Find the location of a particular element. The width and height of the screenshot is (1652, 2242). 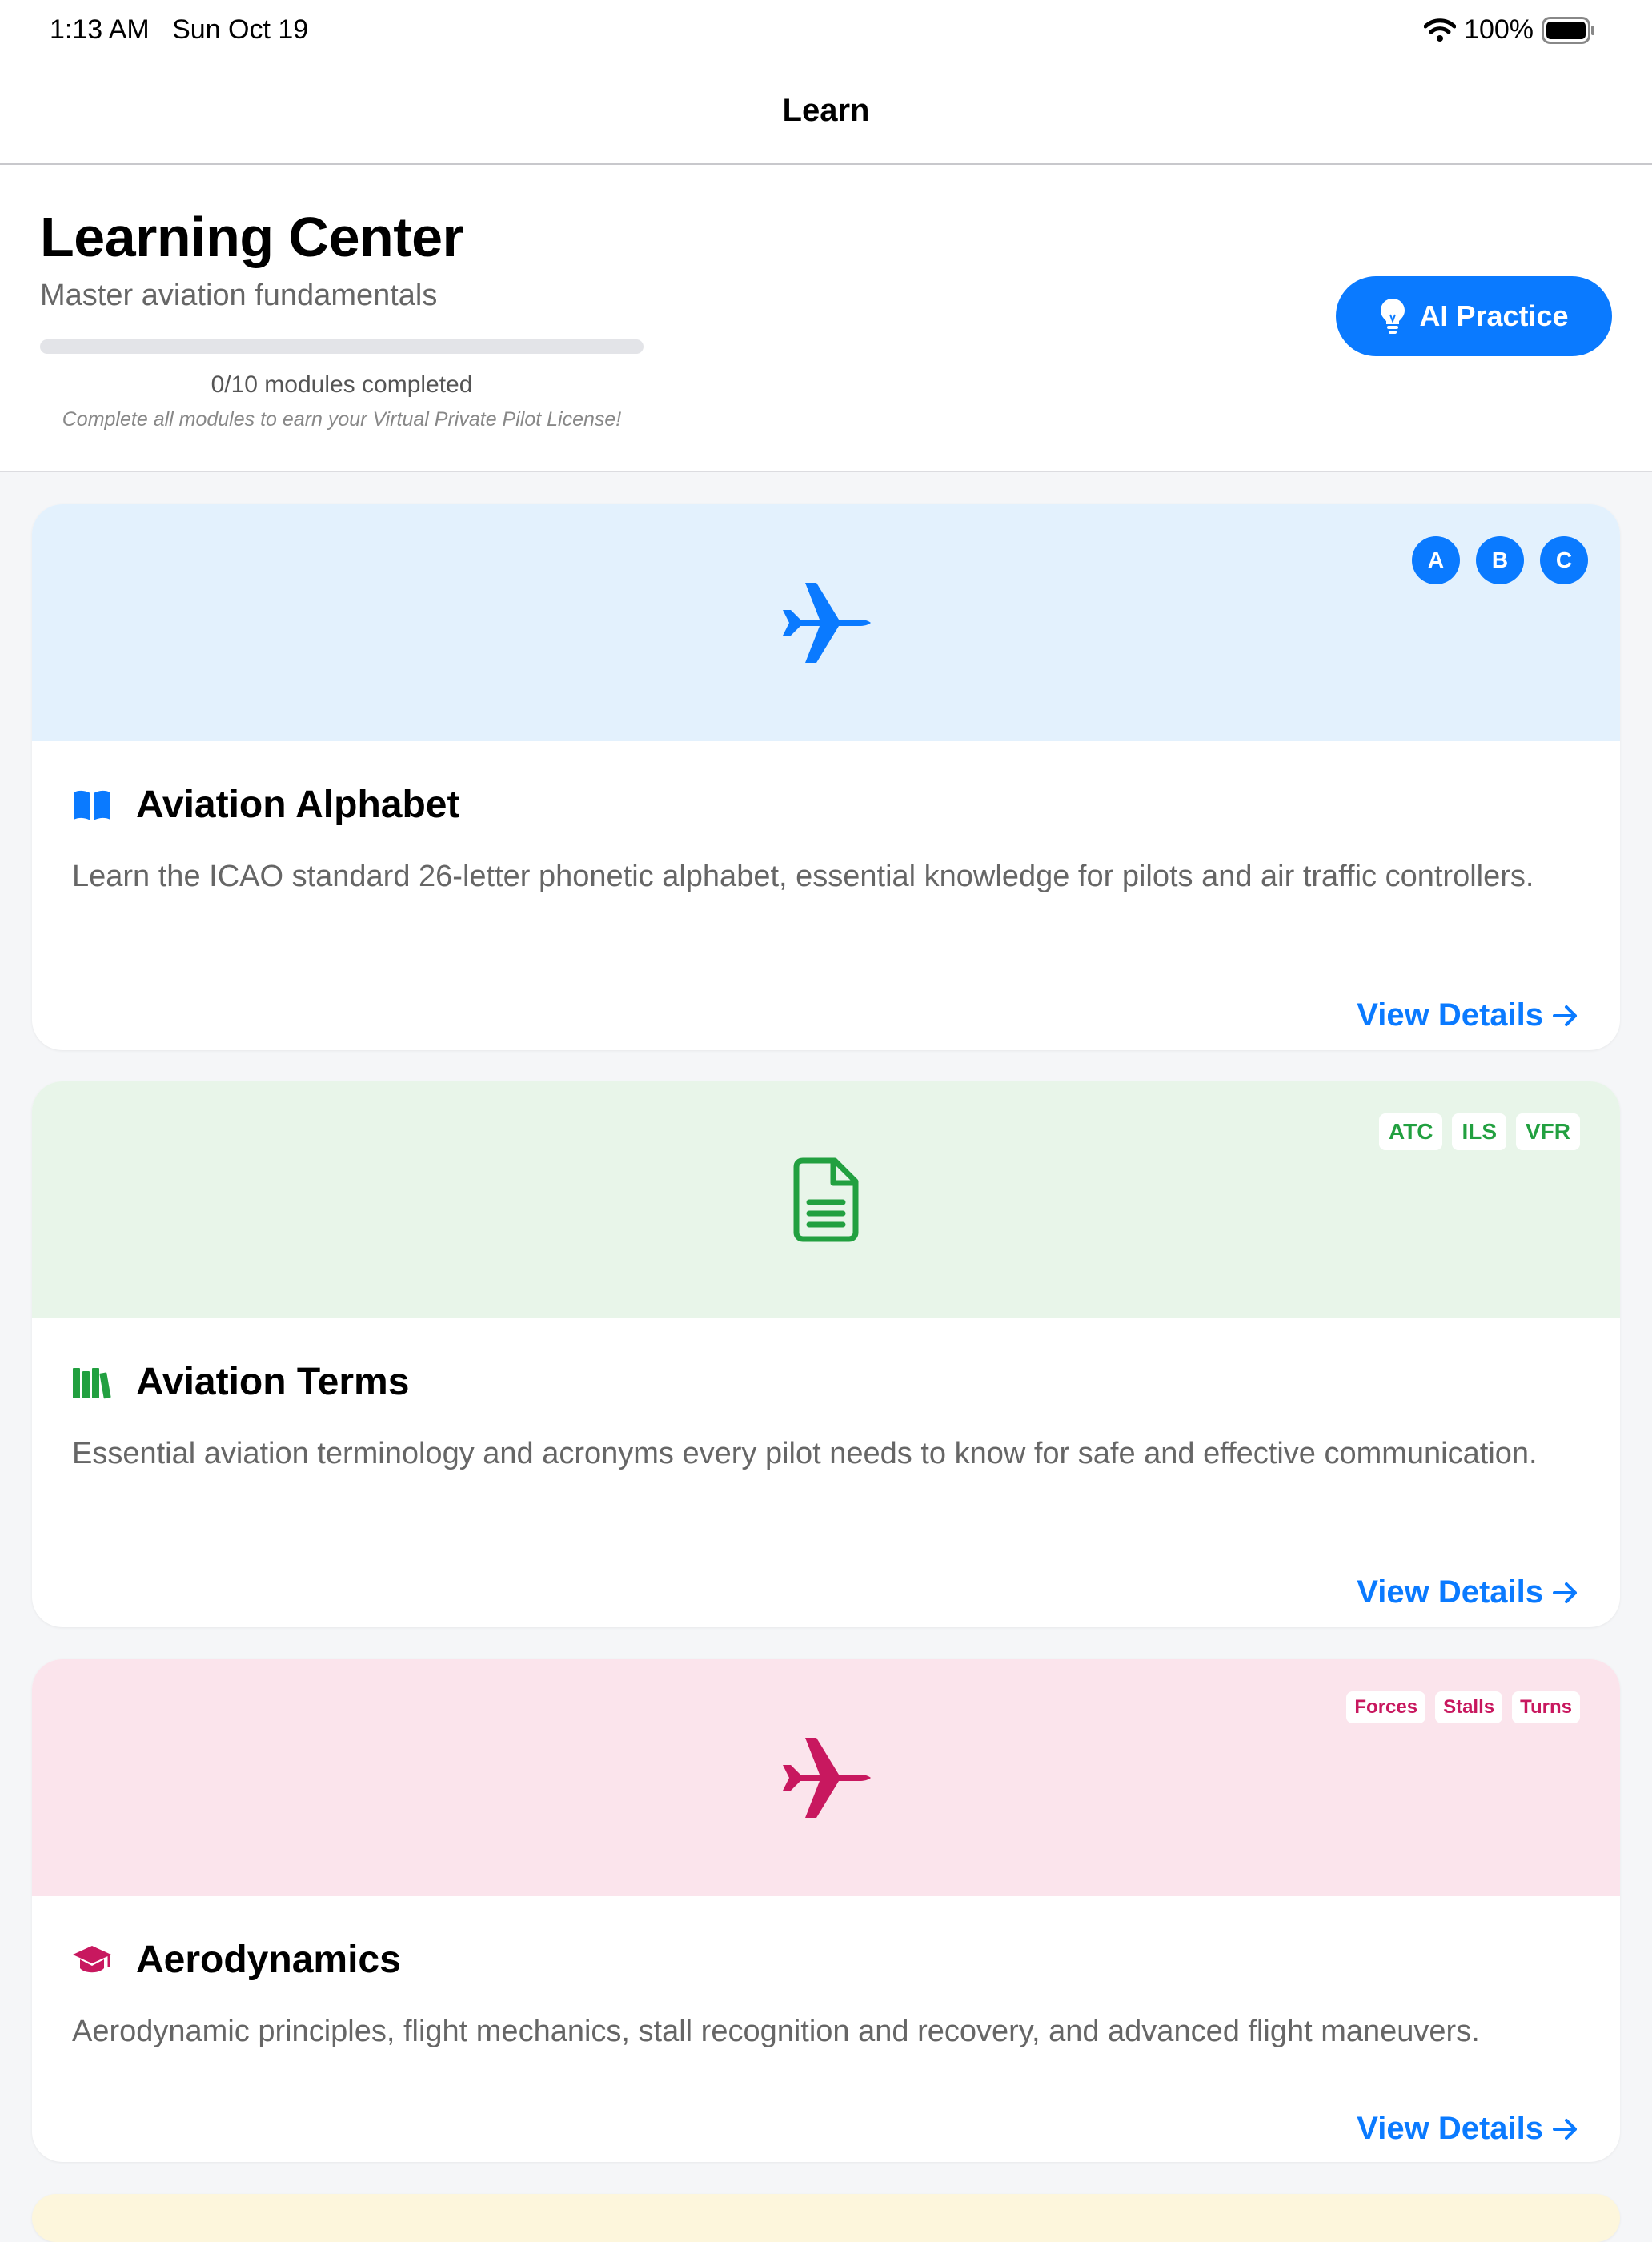

ai-practice-button: AI Practice is located at coordinates (1474, 316).